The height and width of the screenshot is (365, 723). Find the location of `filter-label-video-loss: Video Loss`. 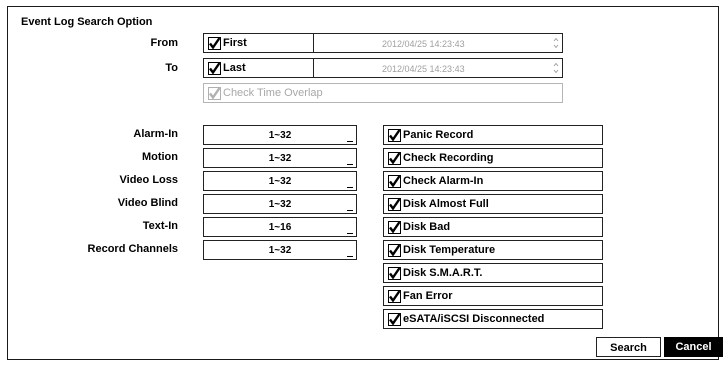

filter-label-video-loss: Video Loss is located at coordinates (148, 180).